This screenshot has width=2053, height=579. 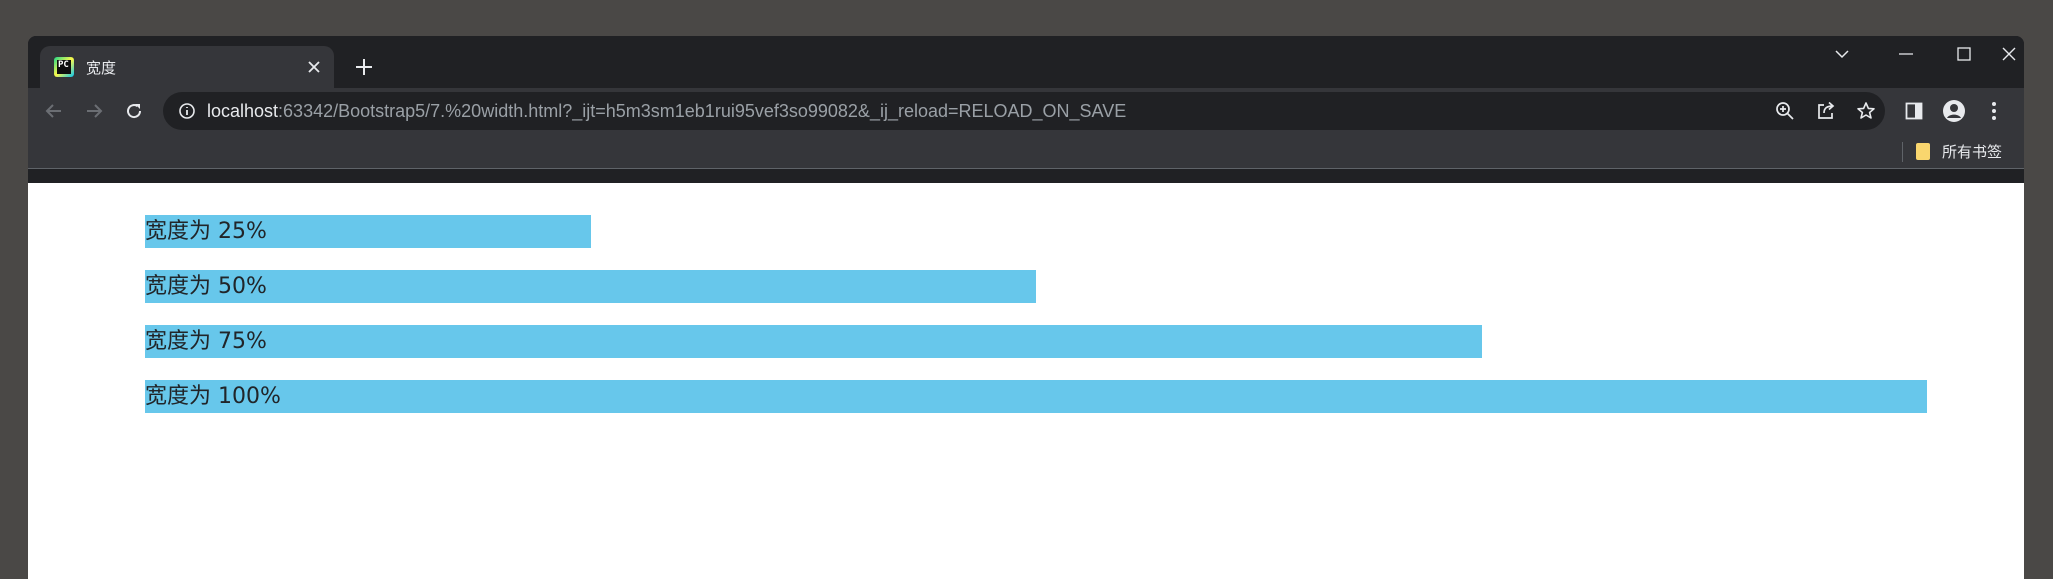 I want to click on back-icon, so click(x=54, y=111).